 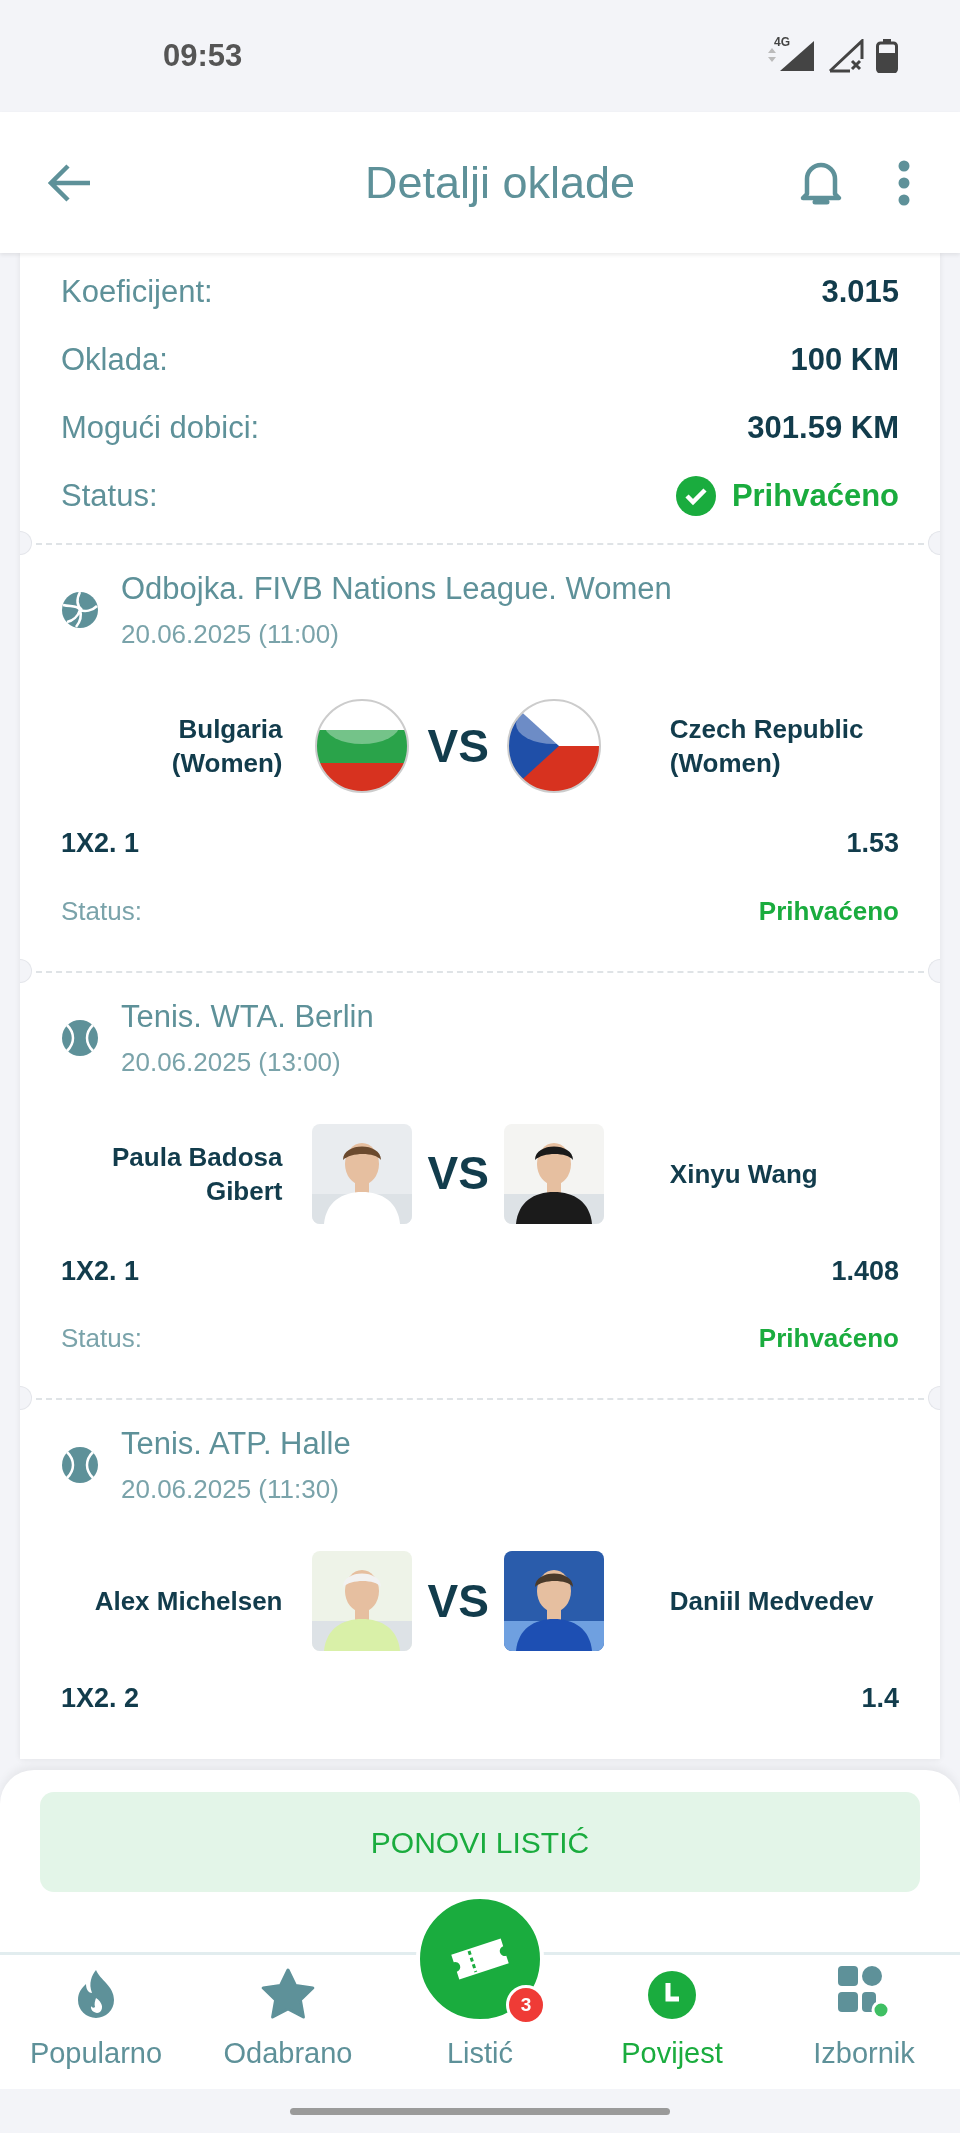 I want to click on page-title: Detalji oklade, so click(x=500, y=182).